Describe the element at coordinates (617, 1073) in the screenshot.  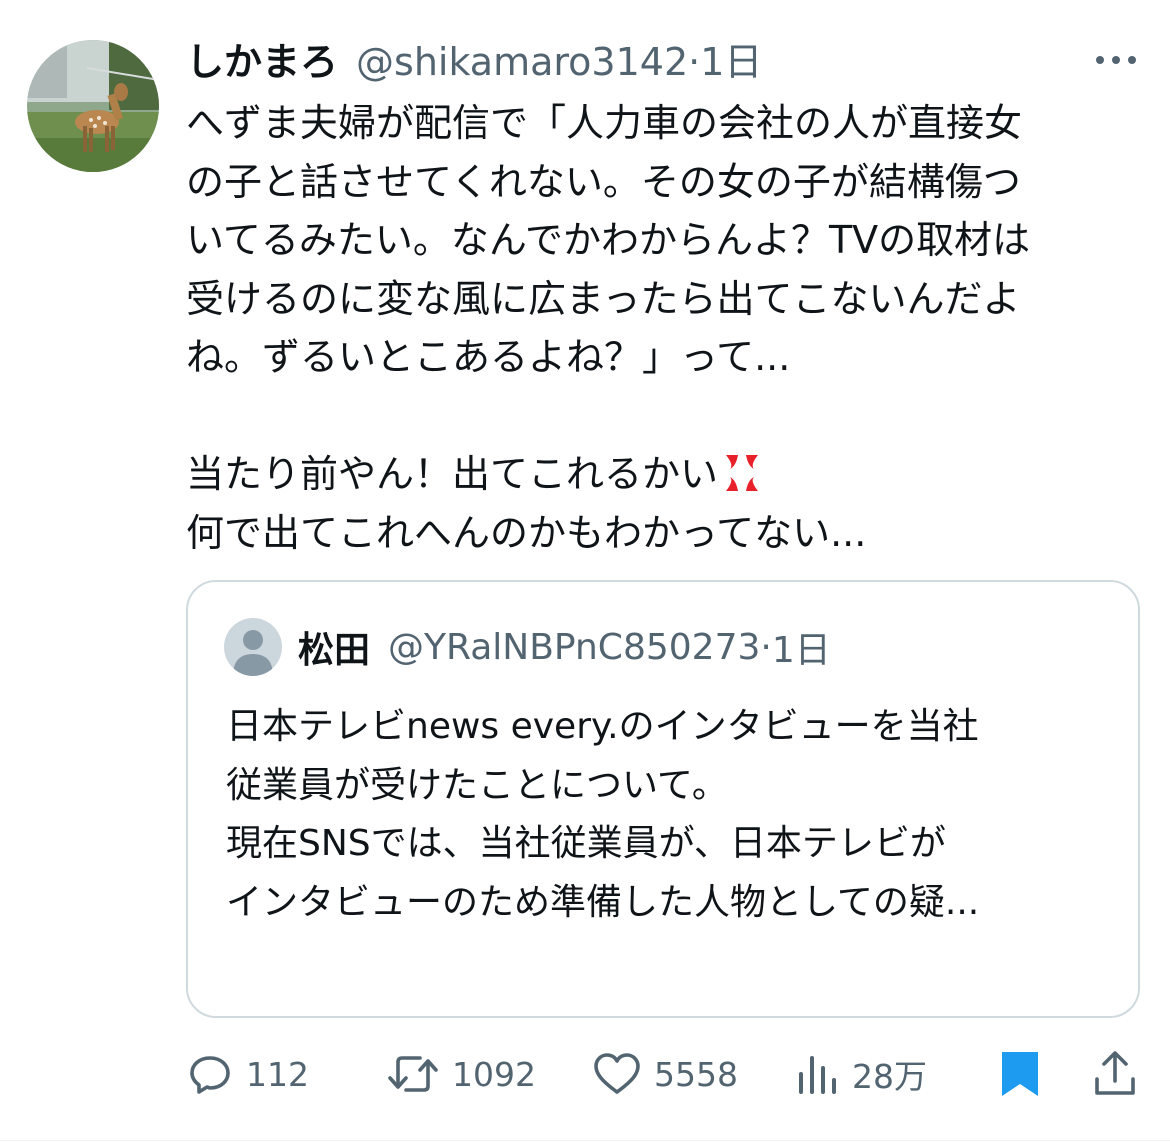
I see `heart-icon` at that location.